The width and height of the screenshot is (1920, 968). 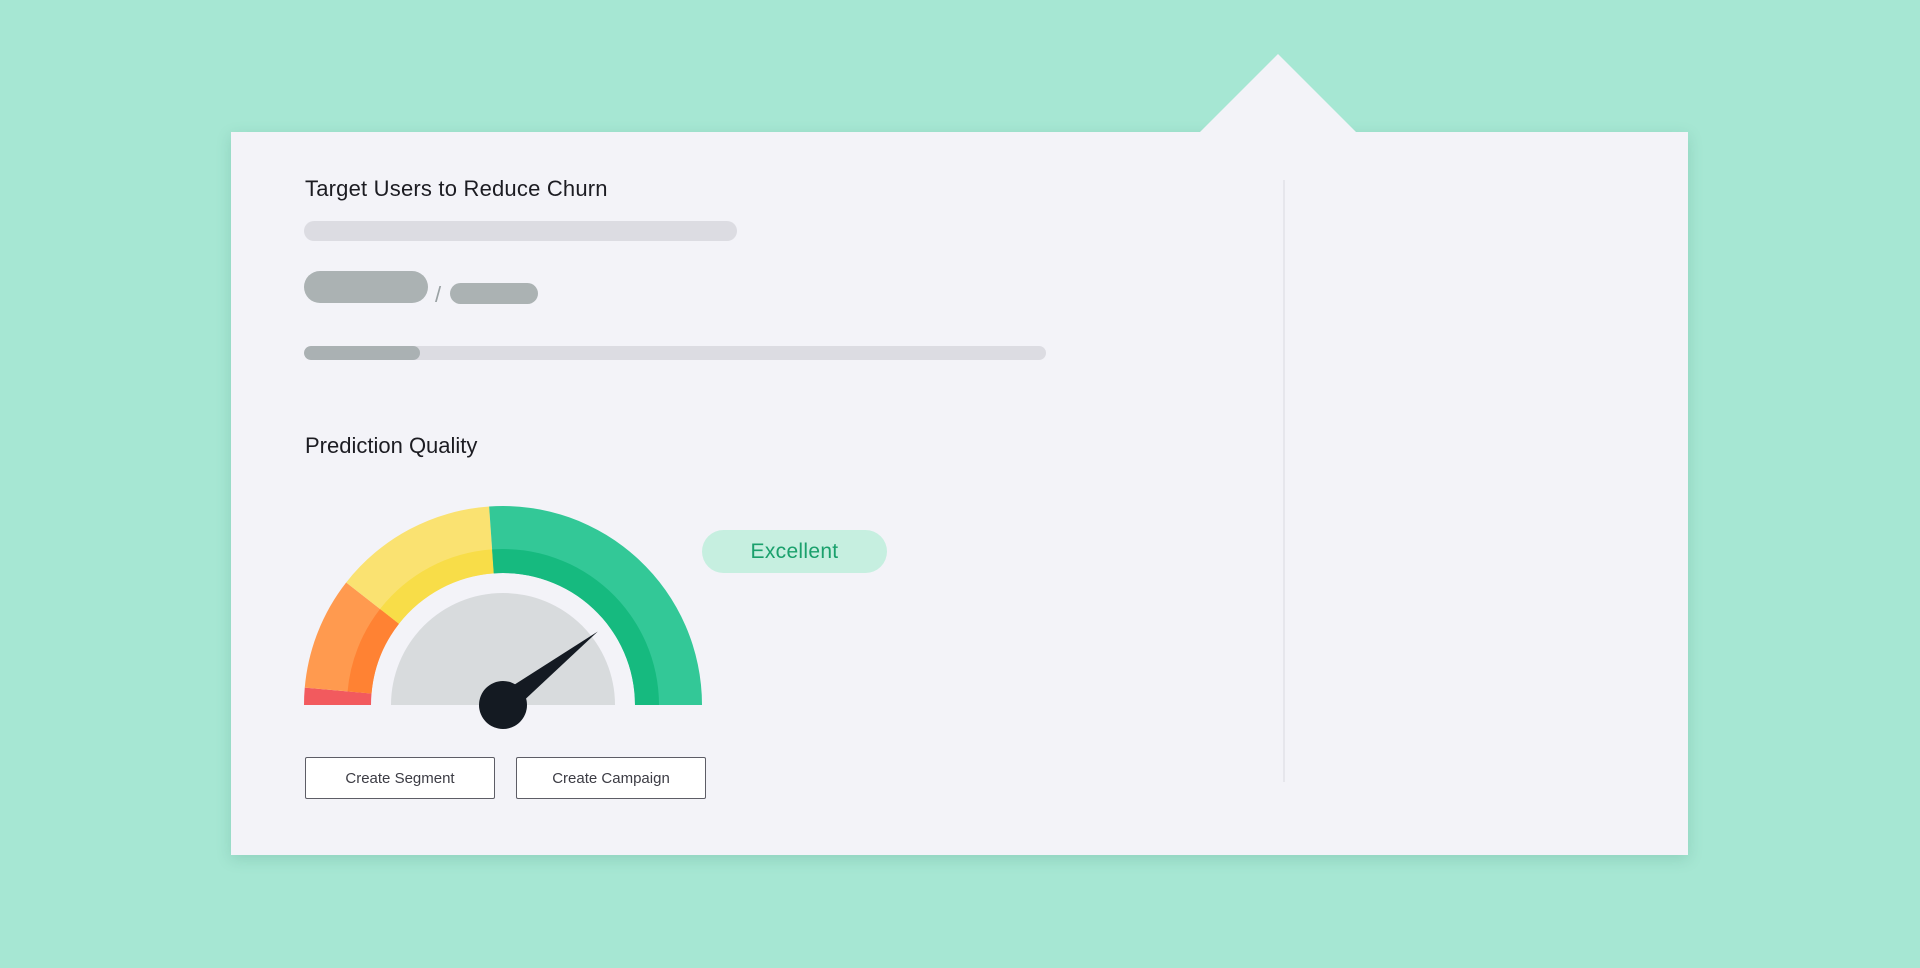 I want to click on panel-divider, so click(x=1284, y=481).